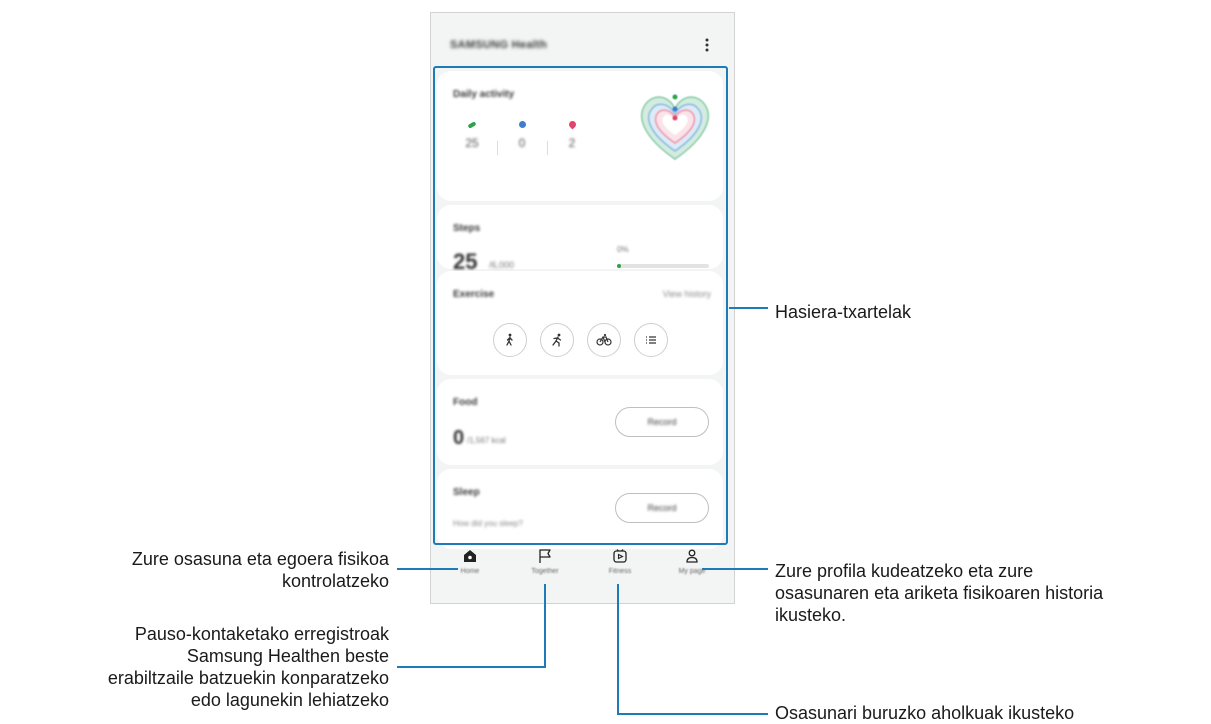  What do you see at coordinates (260, 559) in the screenshot?
I see `home-callout-line-1: Zure osasuna eta egoera fisikoa` at bounding box center [260, 559].